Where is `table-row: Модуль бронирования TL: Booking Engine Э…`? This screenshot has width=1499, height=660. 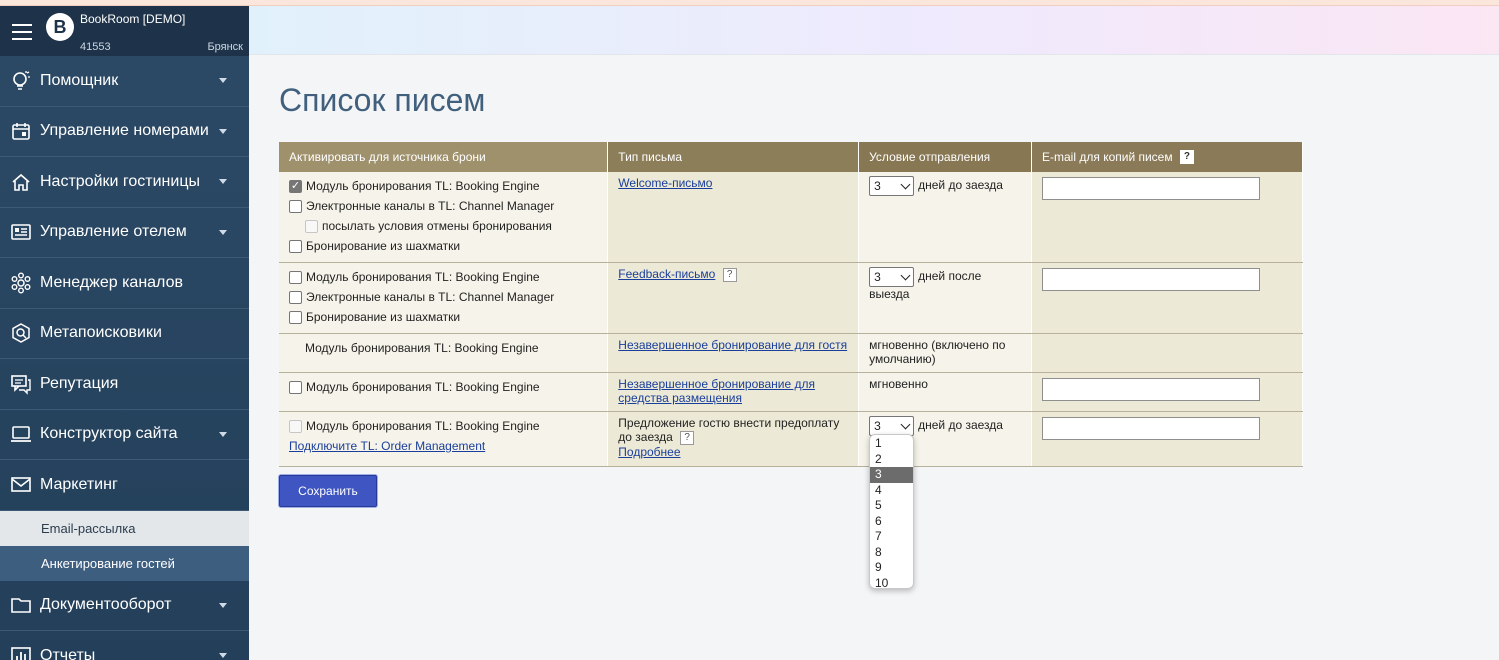 table-row: Модуль бронирования TL: Booking Engine Э… is located at coordinates (791, 298).